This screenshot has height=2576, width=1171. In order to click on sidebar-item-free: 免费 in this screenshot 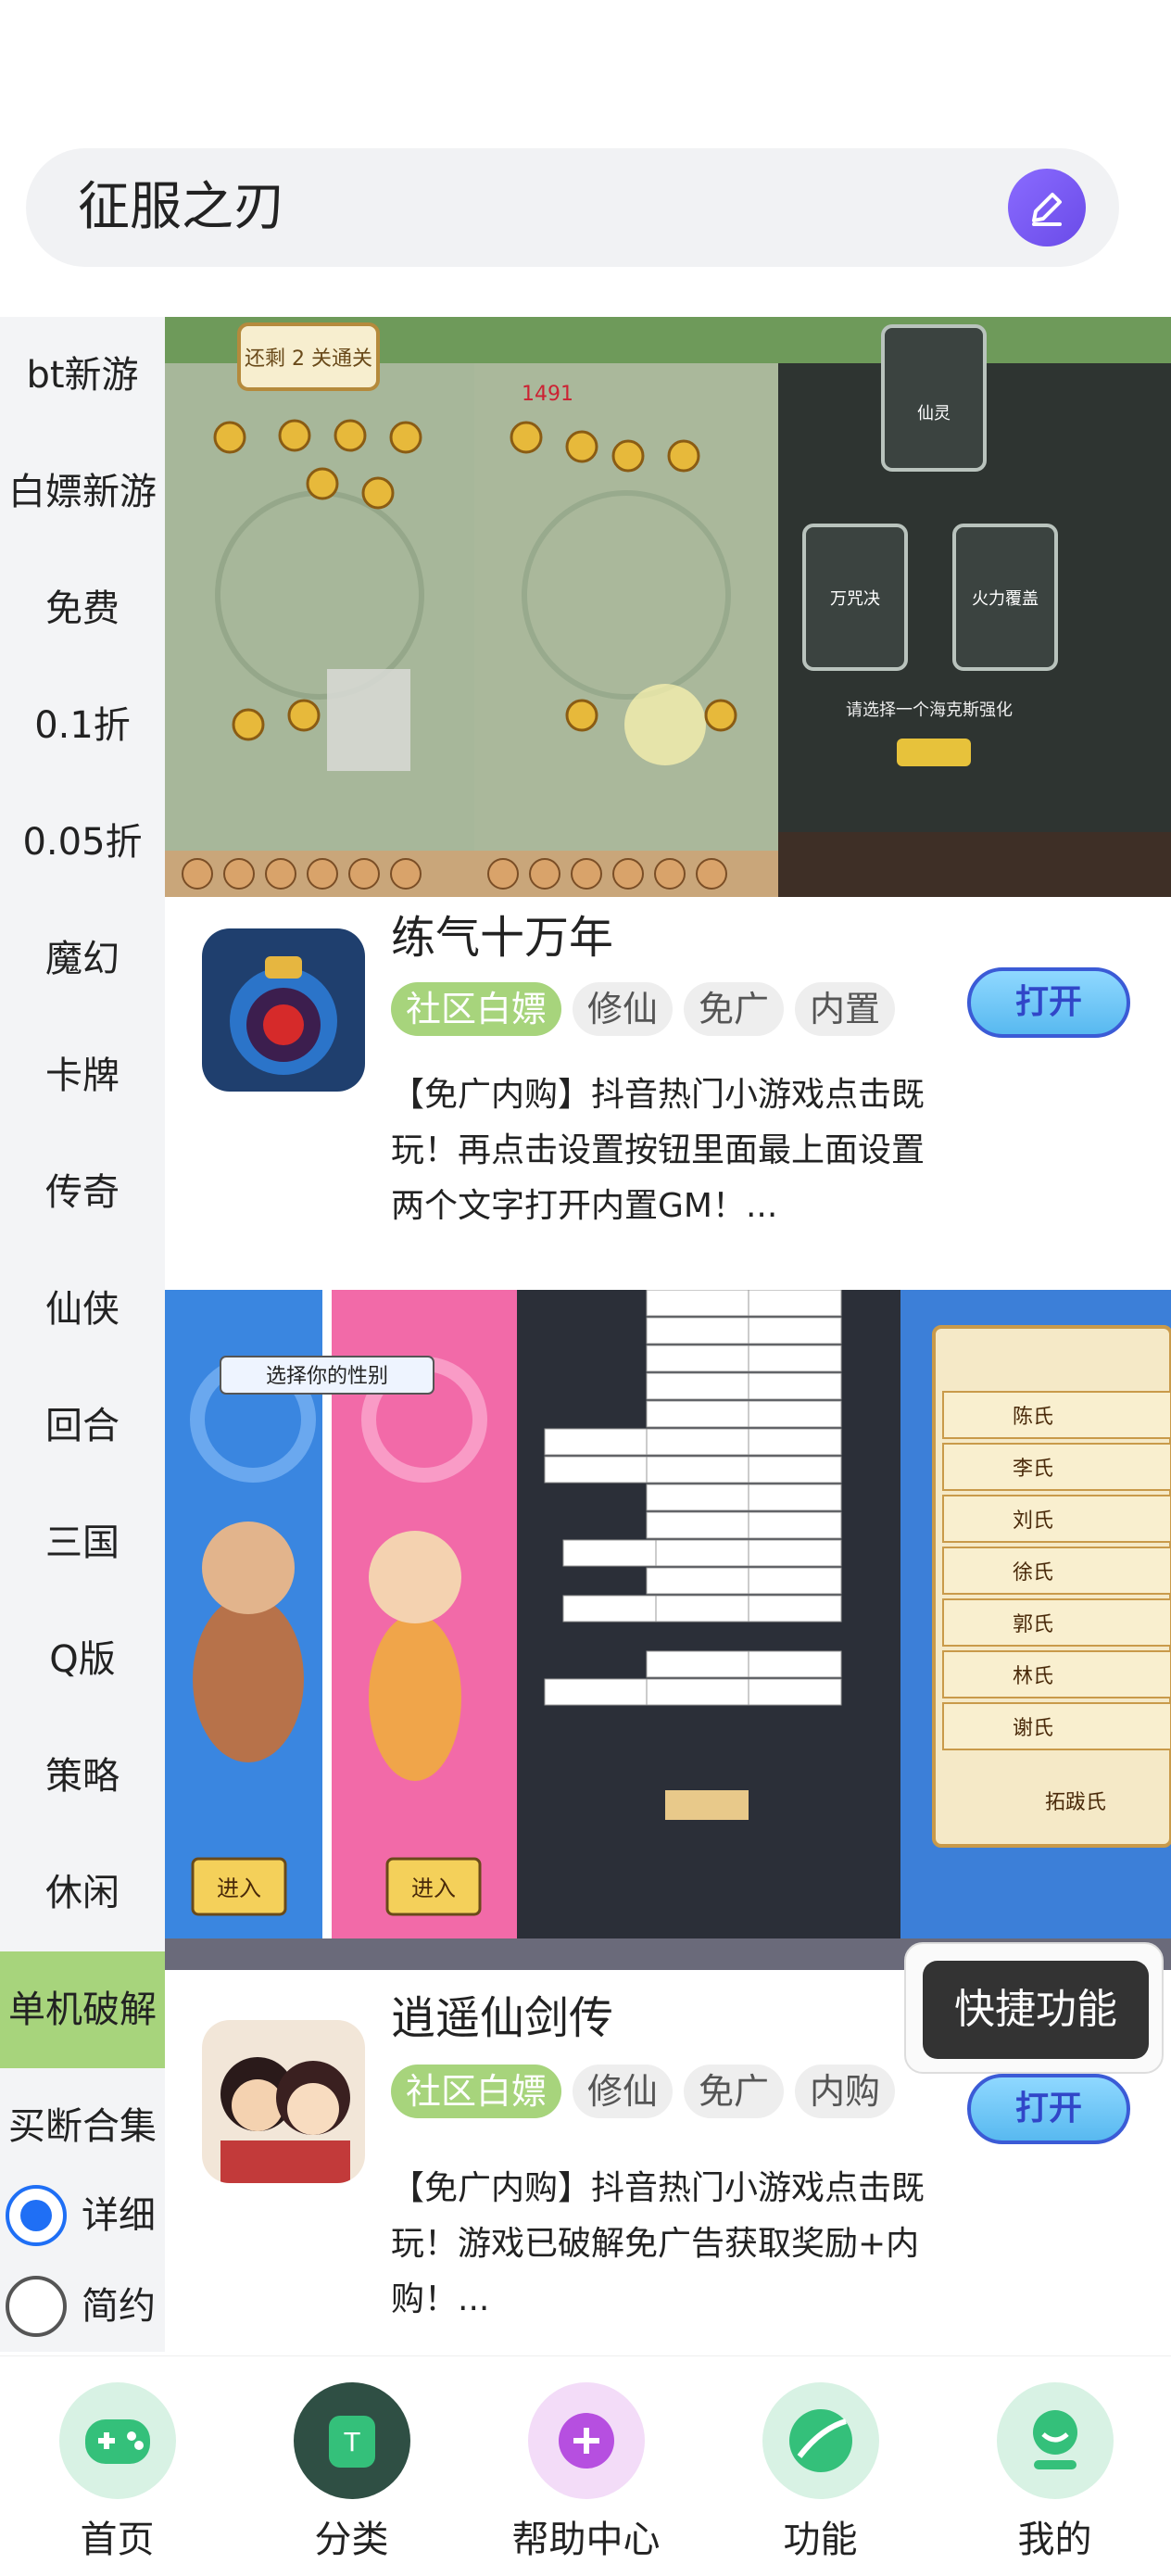, I will do `click(83, 609)`.